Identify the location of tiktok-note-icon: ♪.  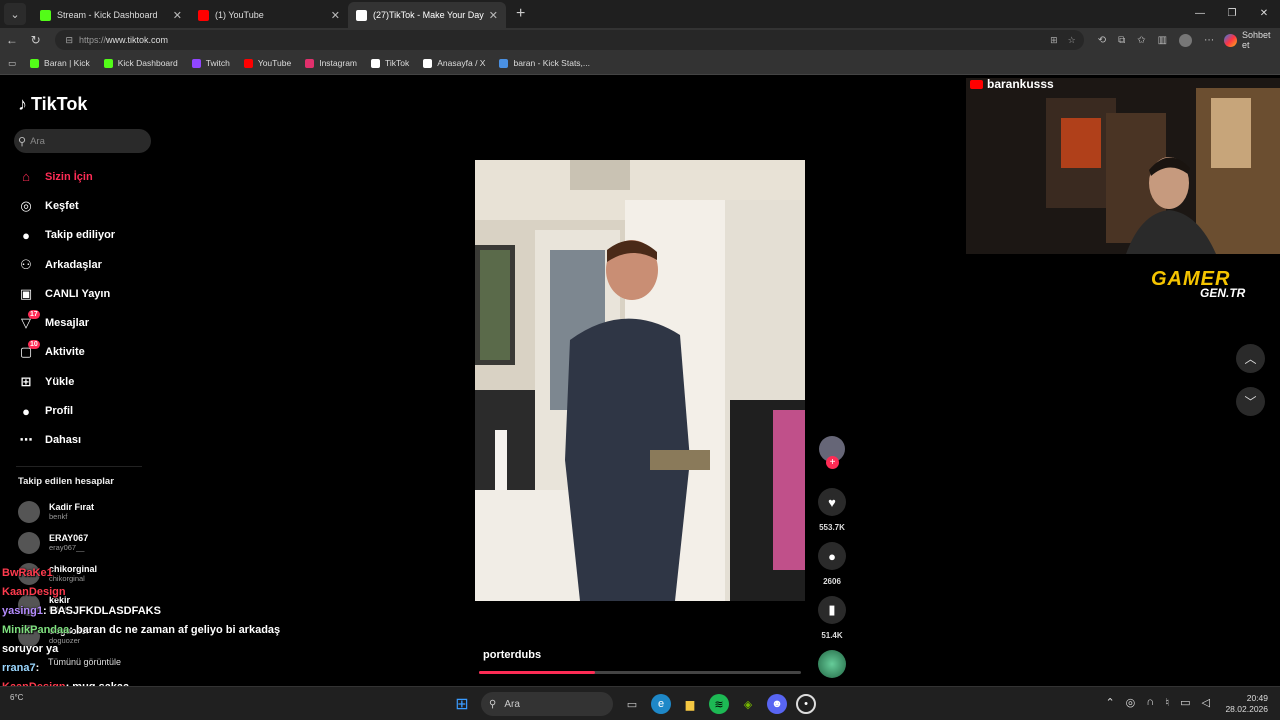
(22, 104).